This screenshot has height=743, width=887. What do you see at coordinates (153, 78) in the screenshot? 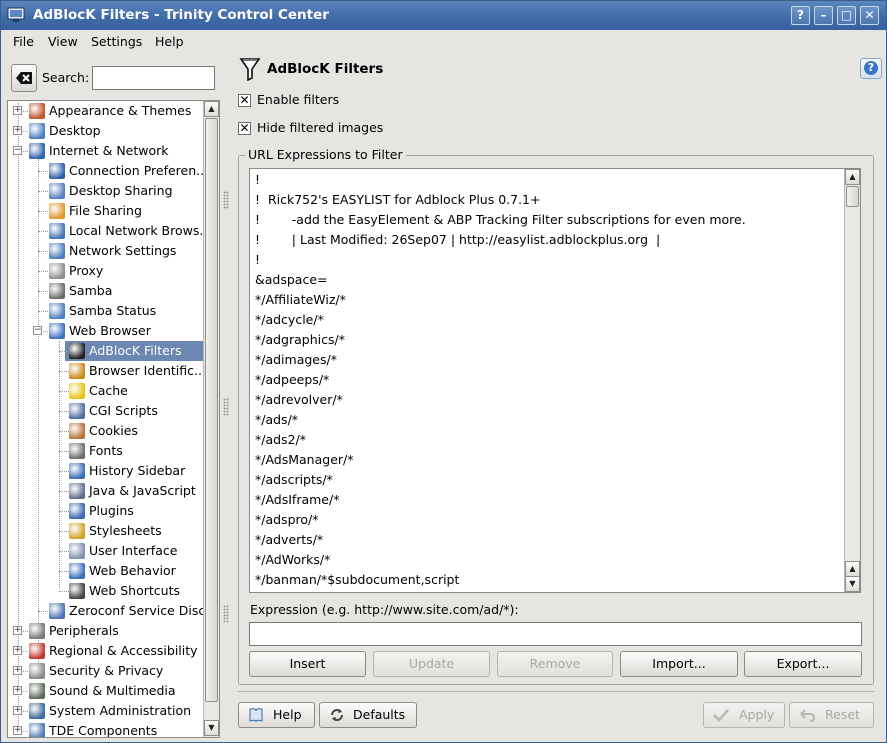
I see `search-input` at bounding box center [153, 78].